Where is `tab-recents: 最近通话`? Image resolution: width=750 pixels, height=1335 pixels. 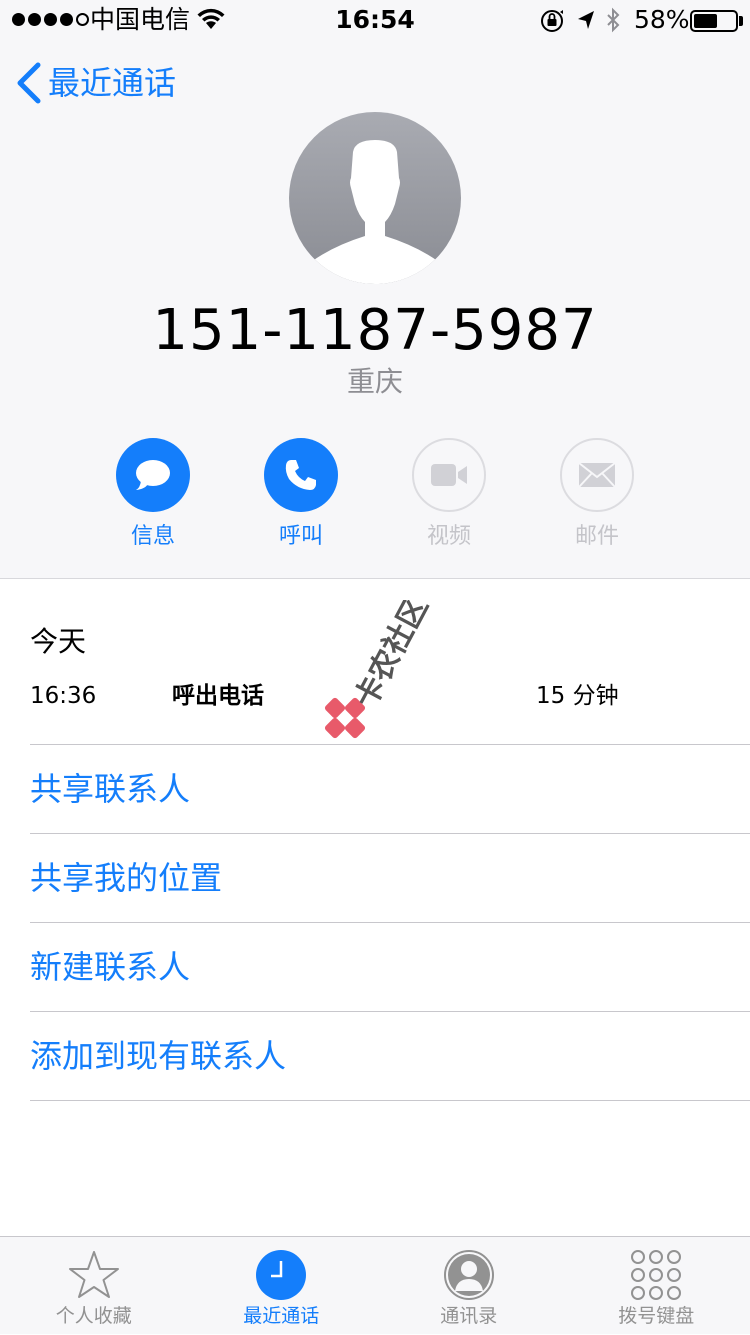 tab-recents: 最近通话 is located at coordinates (282, 1286).